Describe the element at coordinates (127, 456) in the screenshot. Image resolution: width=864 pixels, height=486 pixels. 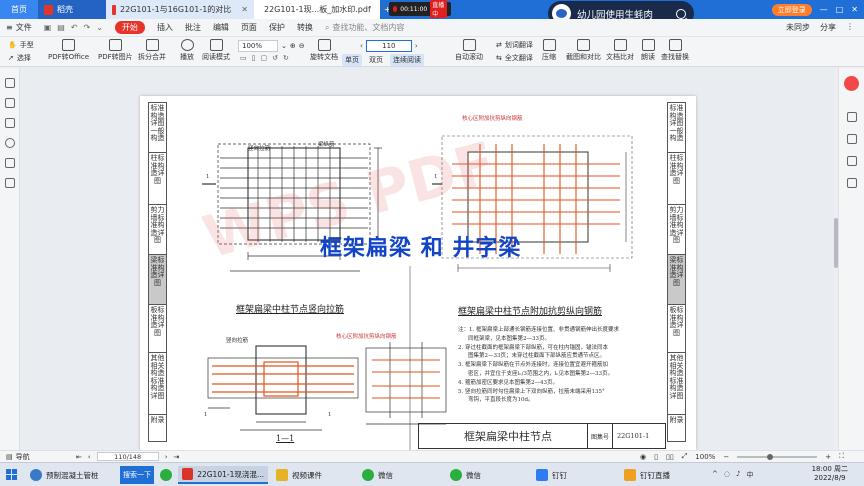
I see `status-page-input: 110/148` at that location.